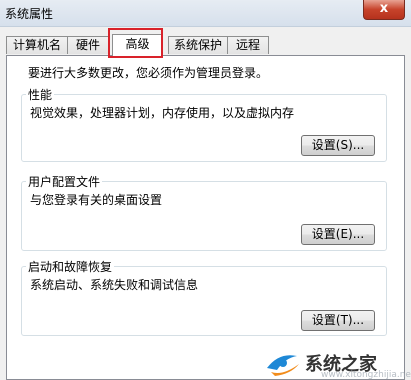  What do you see at coordinates (336, 363) in the screenshot?
I see `site-watermark: 系统之家 www.xitongzhijia.net` at bounding box center [336, 363].